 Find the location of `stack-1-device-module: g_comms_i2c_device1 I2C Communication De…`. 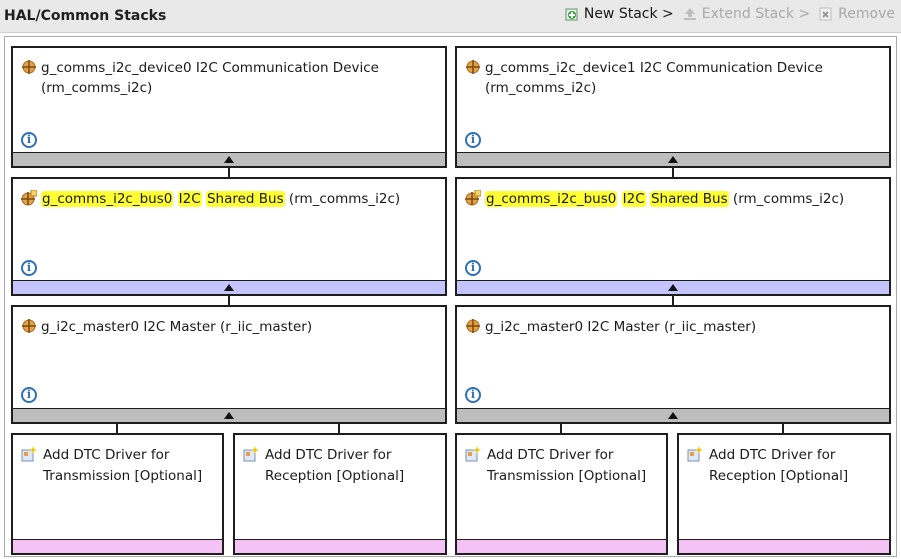

stack-1-device-module: g_comms_i2c_device1 I2C Communication De… is located at coordinates (673, 107).